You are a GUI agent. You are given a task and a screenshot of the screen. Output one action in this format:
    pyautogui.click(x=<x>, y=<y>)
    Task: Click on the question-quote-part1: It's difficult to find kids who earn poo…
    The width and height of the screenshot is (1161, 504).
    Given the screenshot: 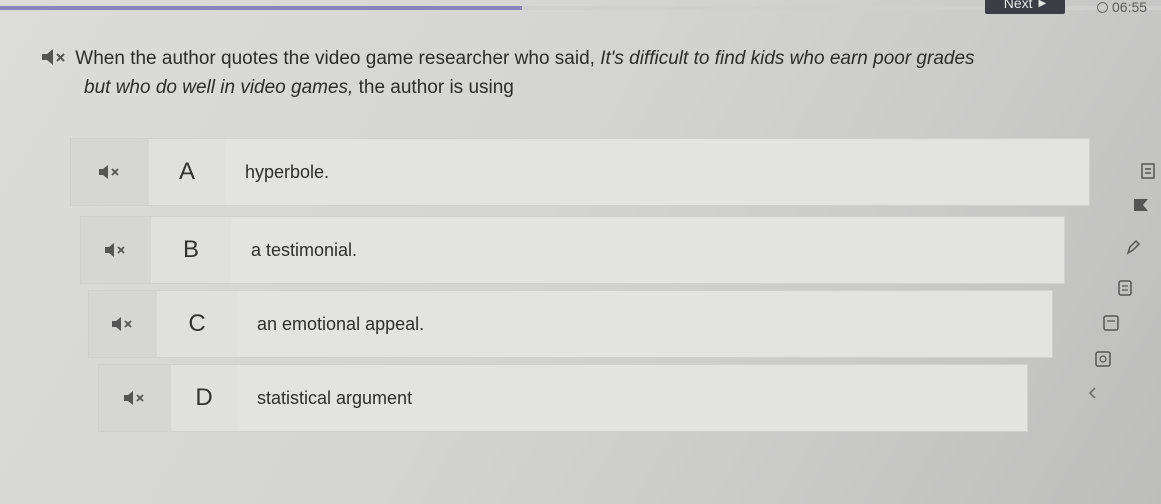 What is the action you would take?
    pyautogui.click(x=787, y=58)
    